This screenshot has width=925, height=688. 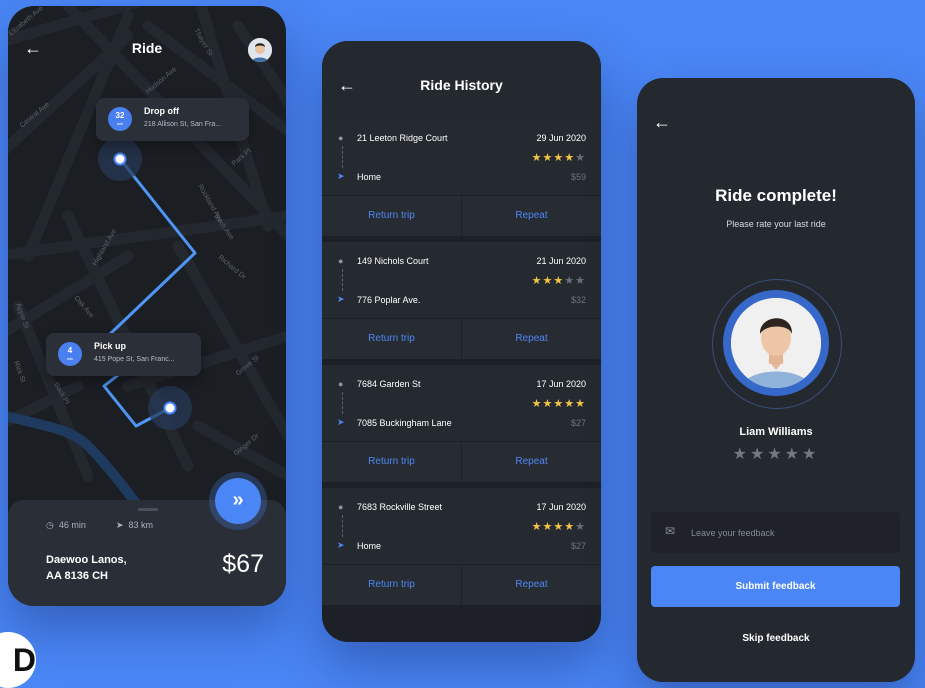 I want to click on distance: ➤ 83 km, so click(x=134, y=525).